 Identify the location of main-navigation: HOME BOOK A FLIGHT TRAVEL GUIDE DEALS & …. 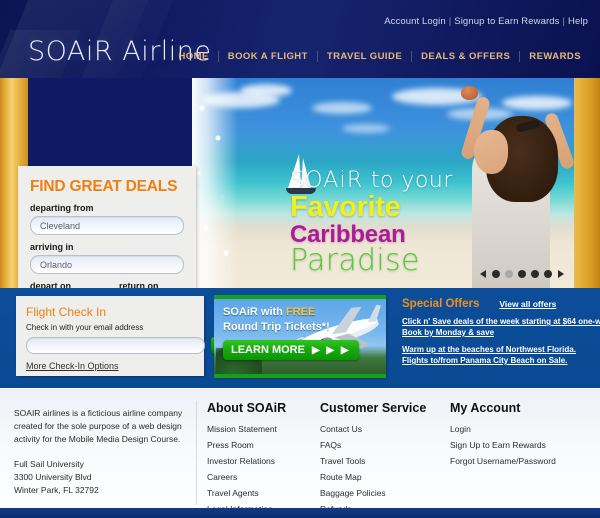
(379, 56).